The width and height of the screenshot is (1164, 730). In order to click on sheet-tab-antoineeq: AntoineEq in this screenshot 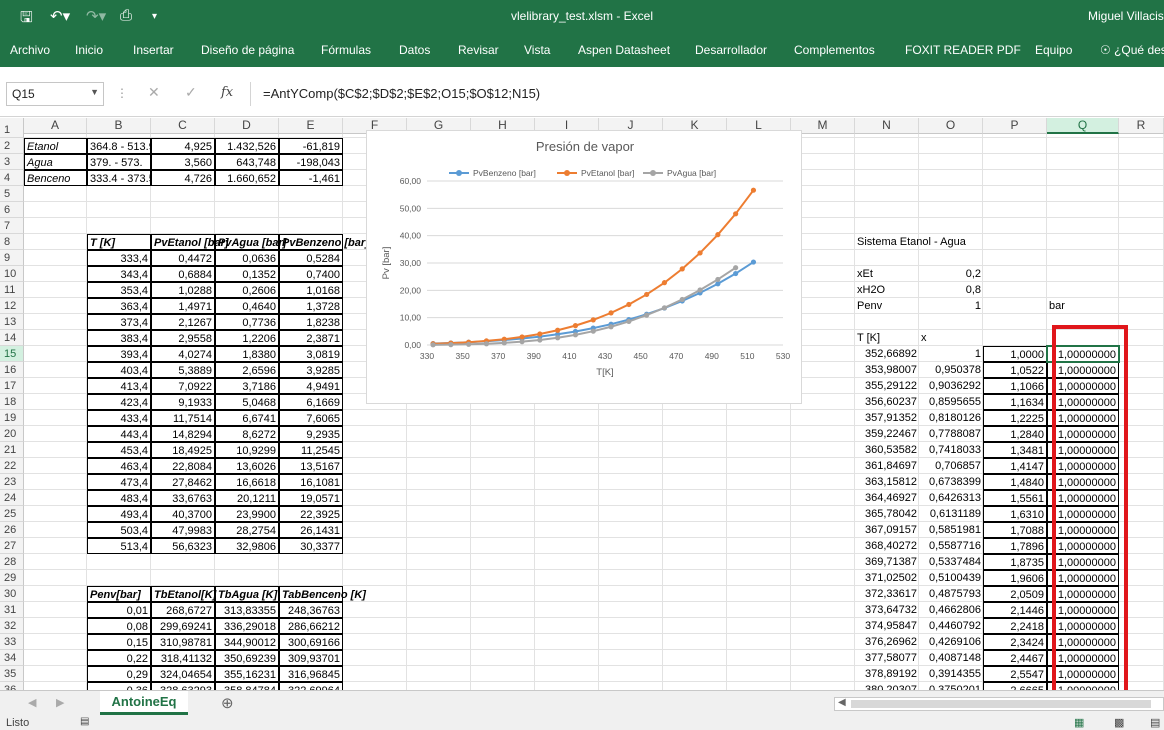, I will do `click(144, 703)`.